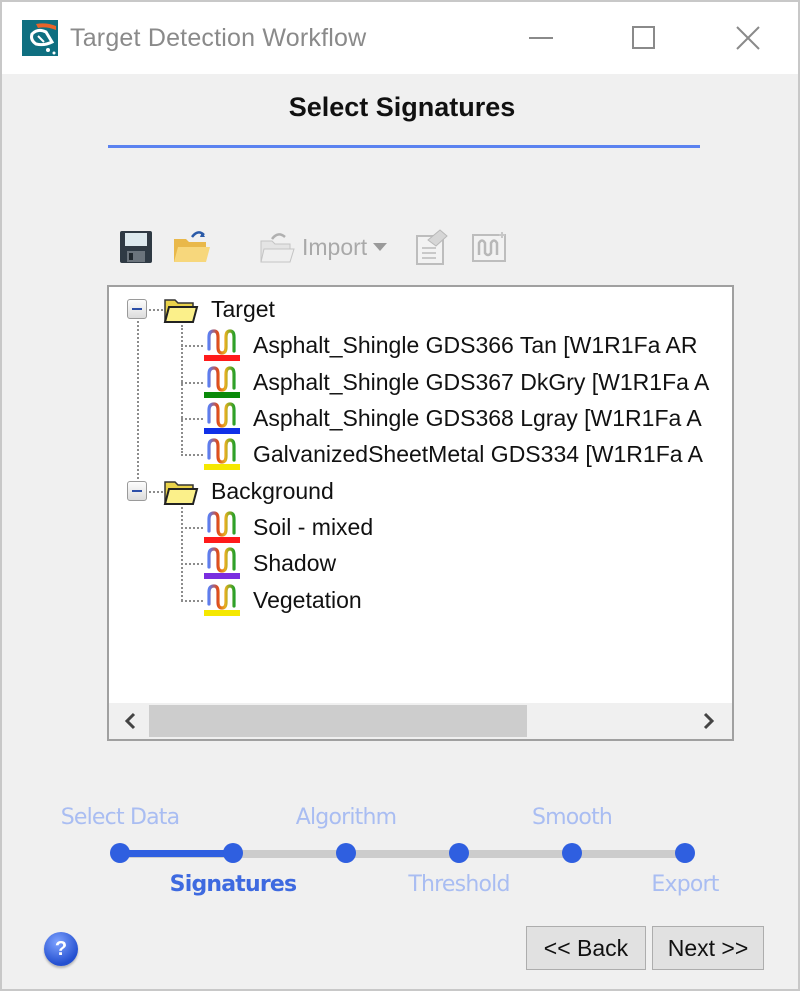  Describe the element at coordinates (307, 599) in the screenshot. I see `tree-item-label: Vegetation` at that location.